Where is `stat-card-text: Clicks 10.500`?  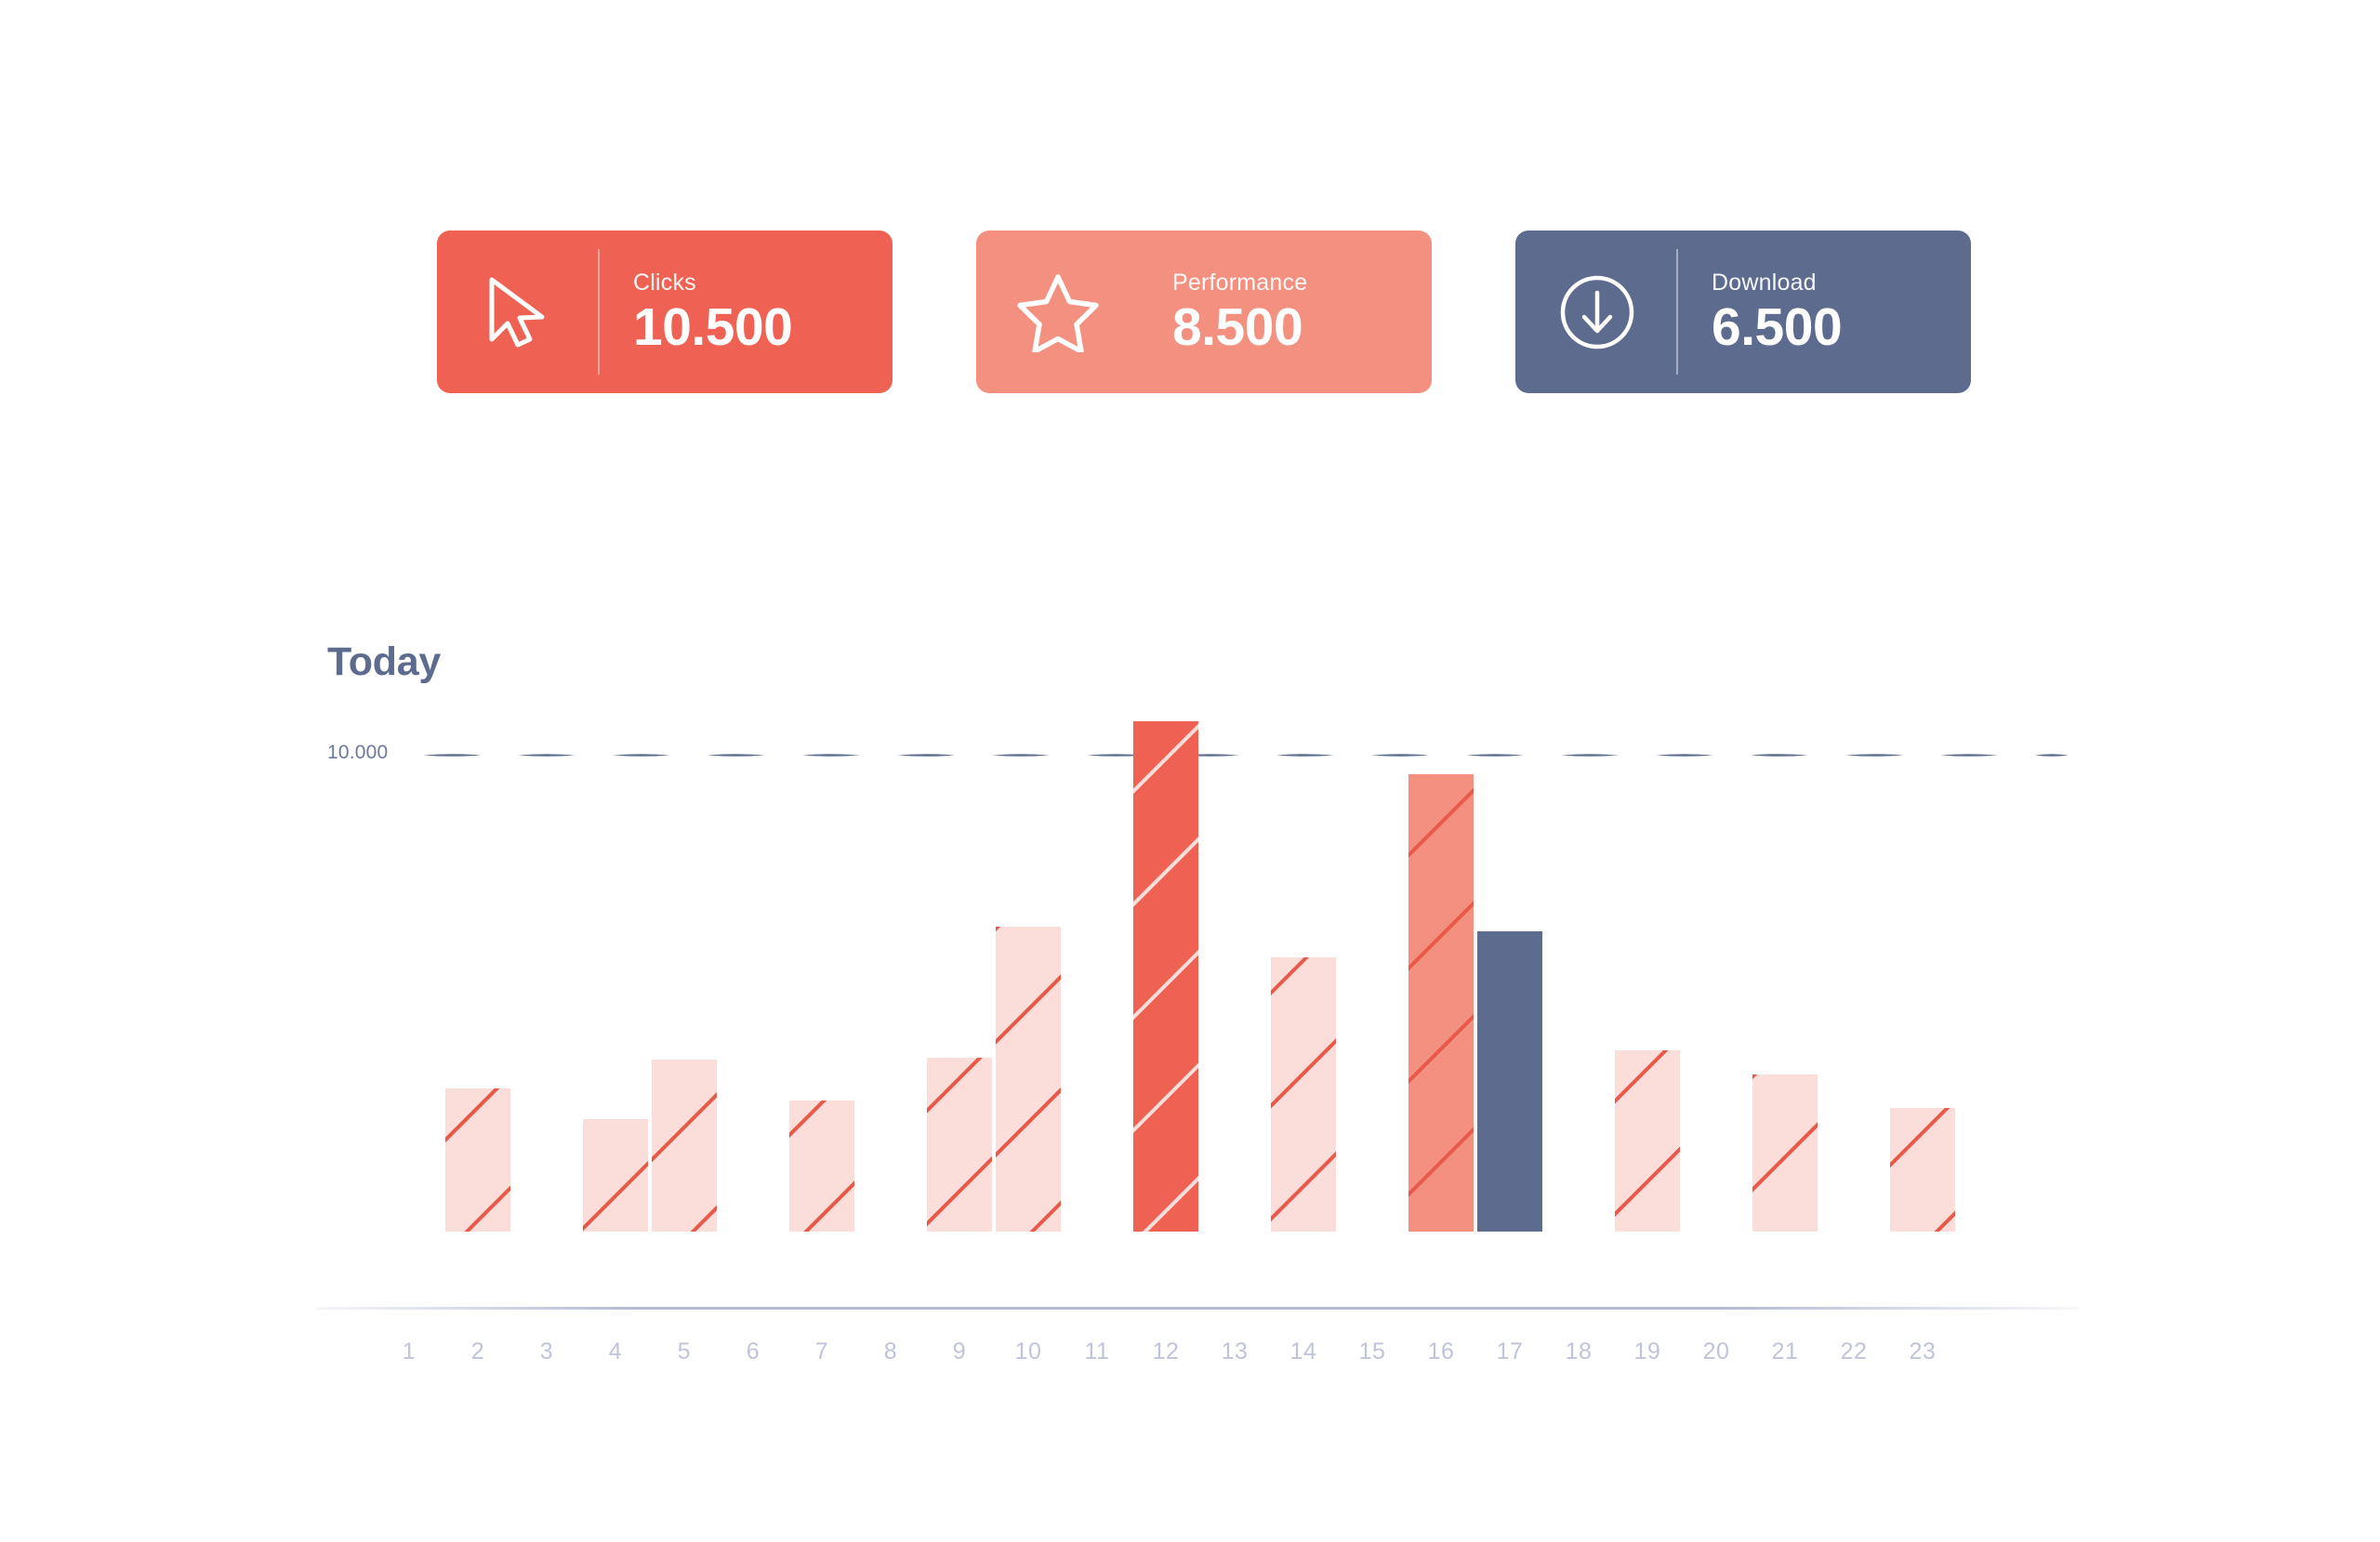 stat-card-text: Clicks 10.500 is located at coordinates (696, 313).